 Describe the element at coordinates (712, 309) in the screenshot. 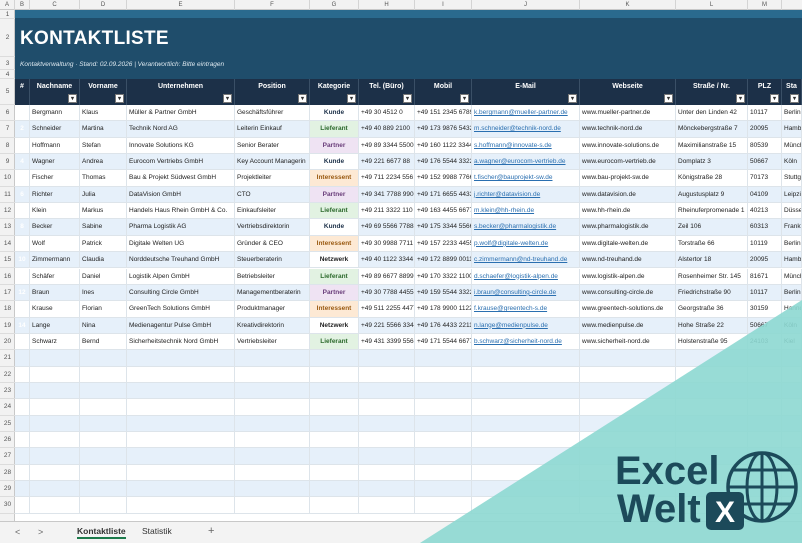

I see `table-cell: Georgstraße 36` at that location.